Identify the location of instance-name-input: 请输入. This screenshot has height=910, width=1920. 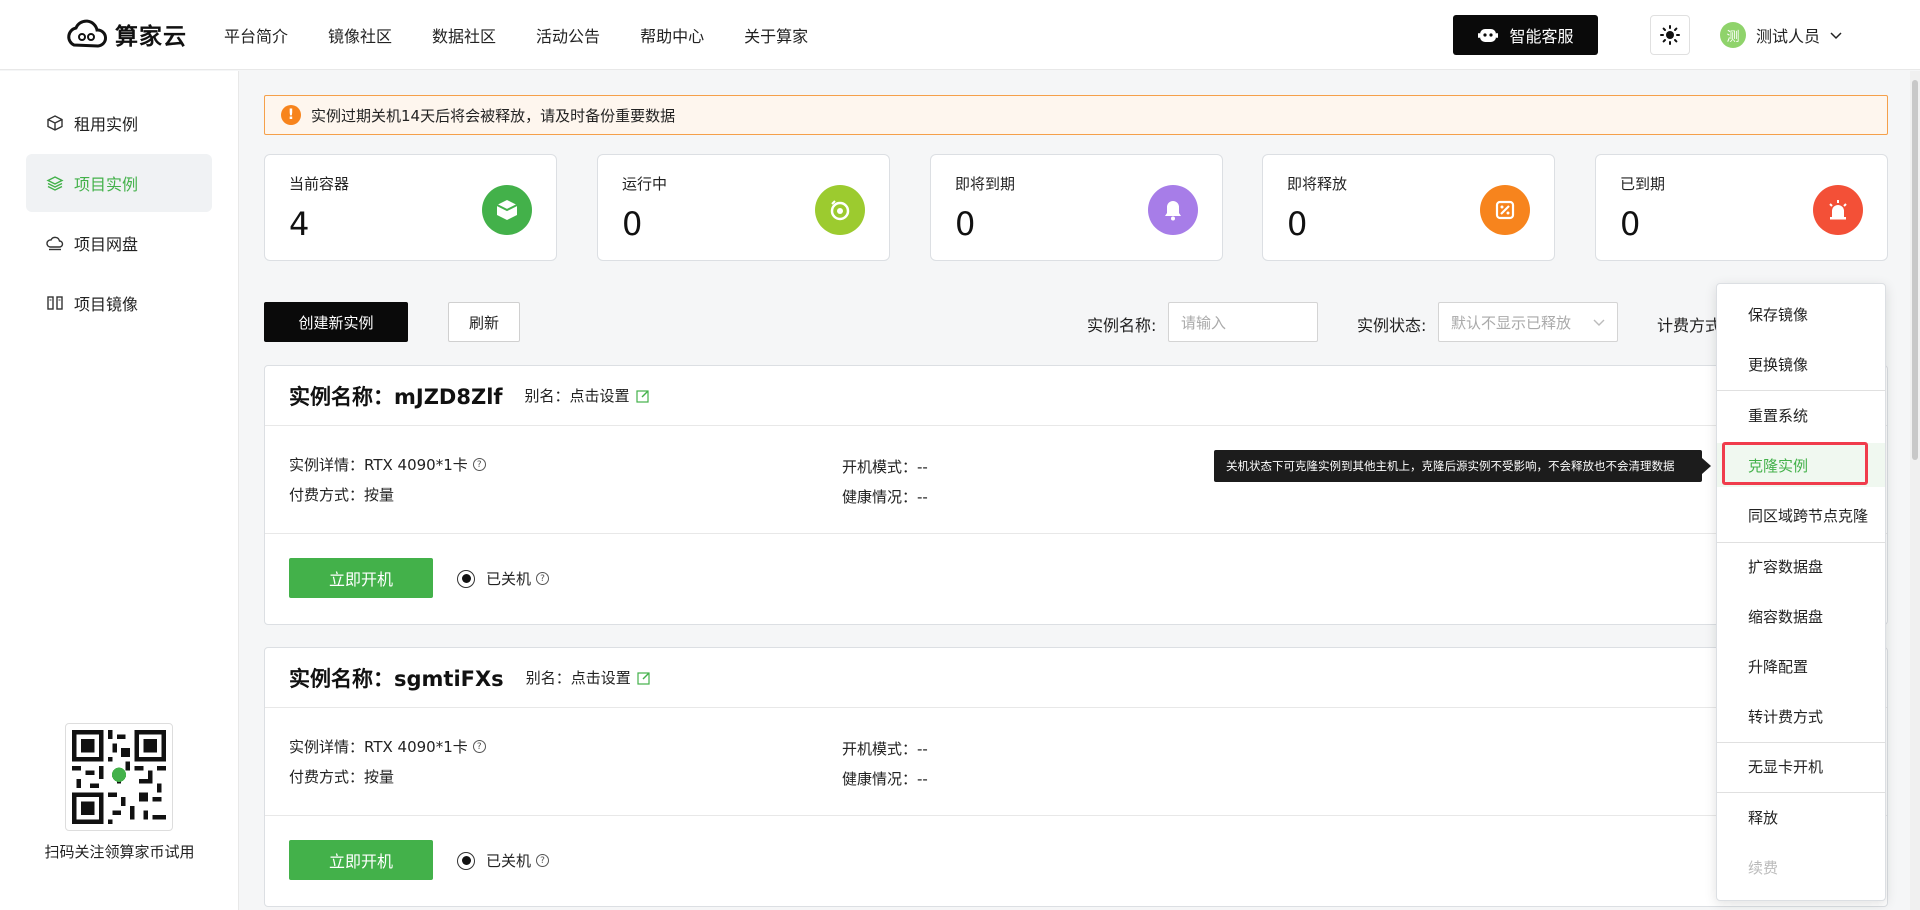
(1243, 322).